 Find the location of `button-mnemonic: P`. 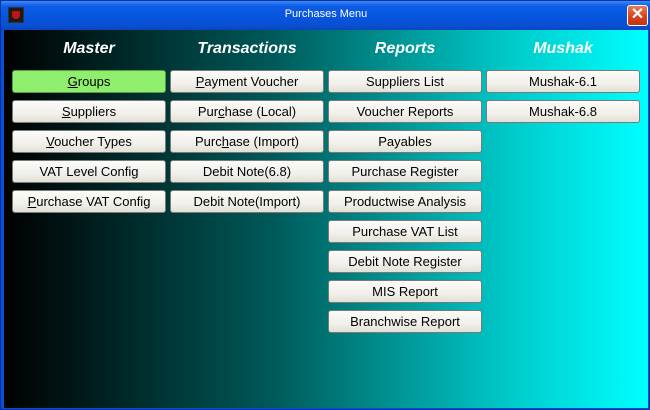

button-mnemonic: P is located at coordinates (32, 201).